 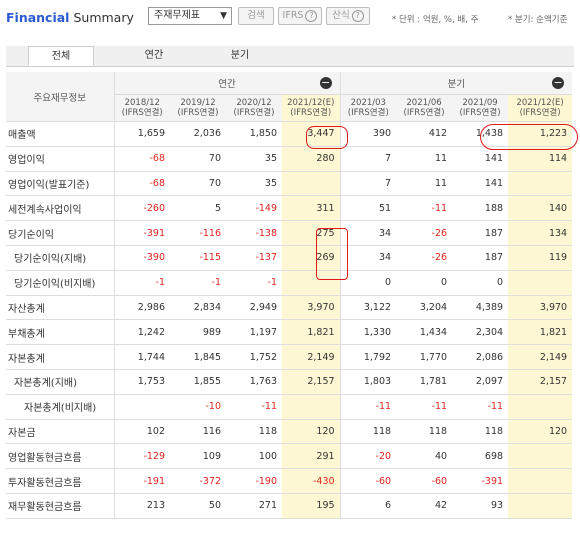 I want to click on row-label: 당기순이익, so click(x=60, y=233).